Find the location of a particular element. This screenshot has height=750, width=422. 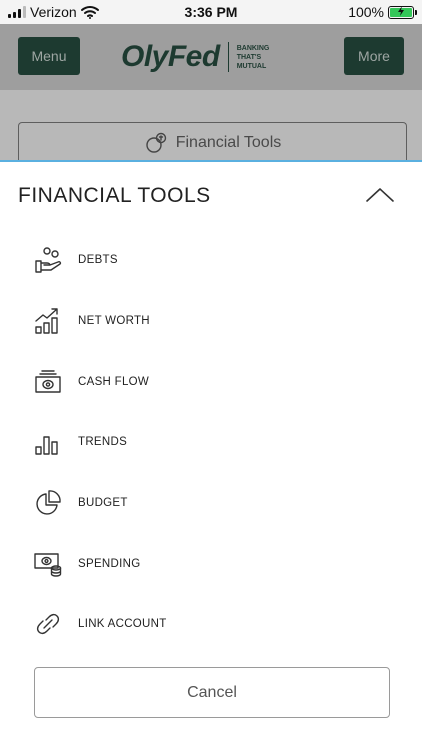

menu-item-link-account: LINK ACCOUNT is located at coordinates (211, 624).